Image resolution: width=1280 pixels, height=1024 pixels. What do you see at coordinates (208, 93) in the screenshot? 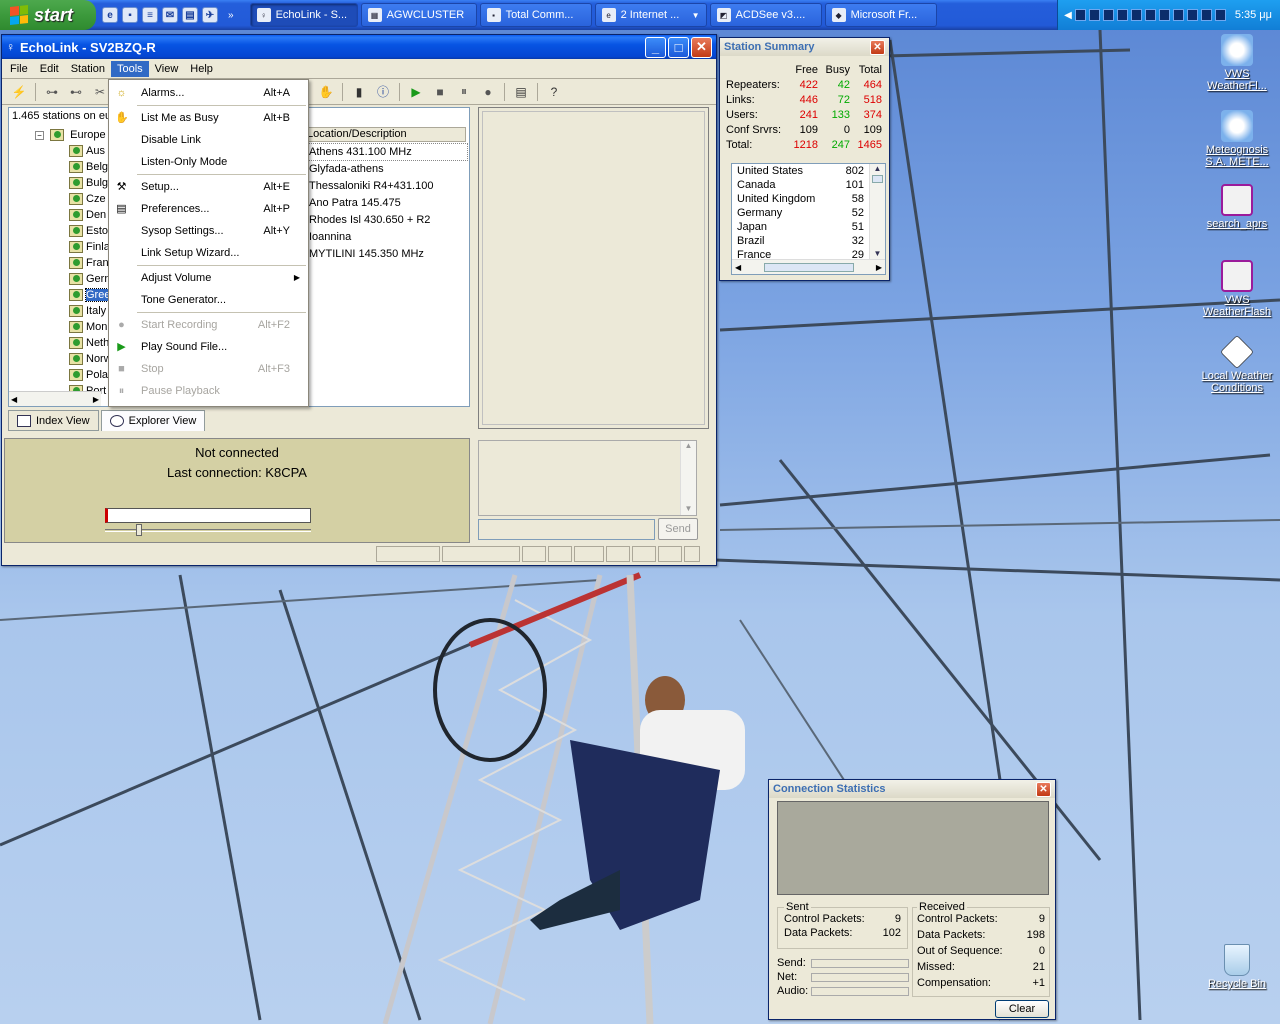
I see `menu-item-alarms: ☼ Alarms... Alt+A` at bounding box center [208, 93].